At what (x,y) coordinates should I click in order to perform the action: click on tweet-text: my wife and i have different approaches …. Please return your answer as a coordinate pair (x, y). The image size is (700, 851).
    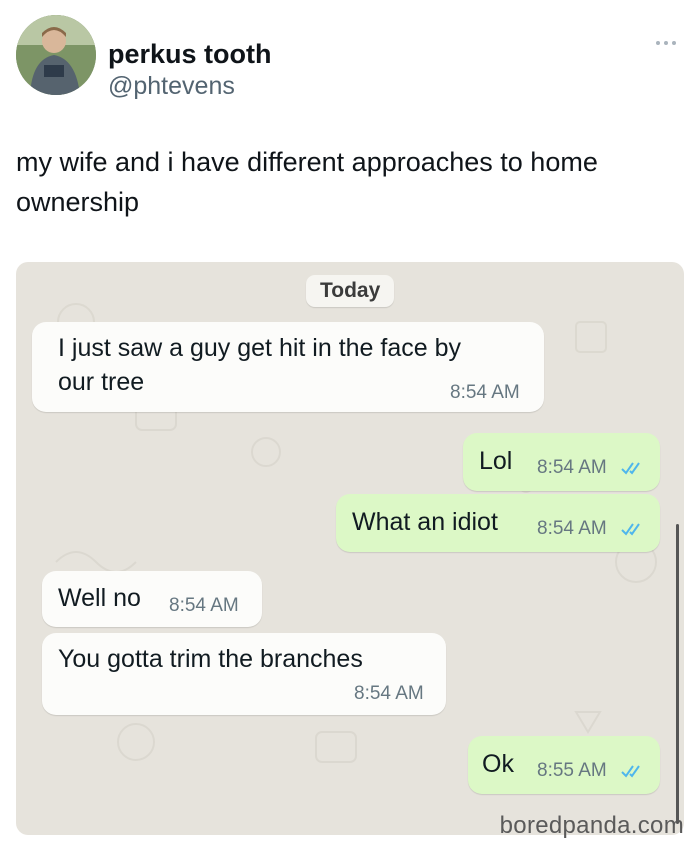
    Looking at the image, I should click on (307, 182).